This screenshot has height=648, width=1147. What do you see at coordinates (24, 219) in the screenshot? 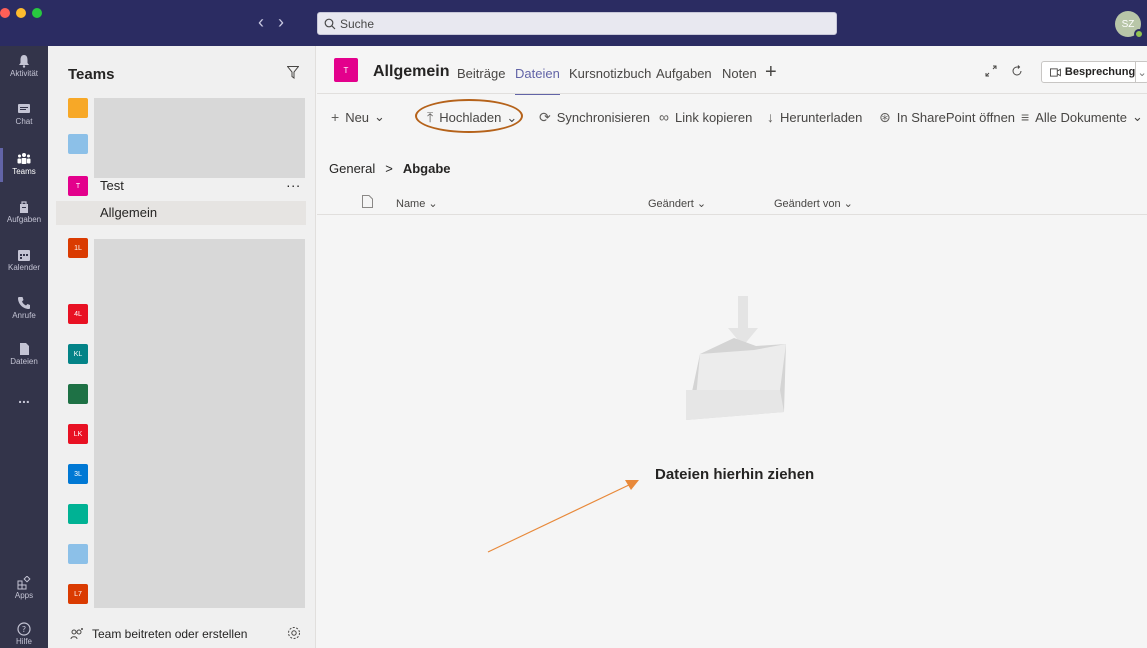
I see `rail-item-label: Aufgaben` at bounding box center [24, 219].